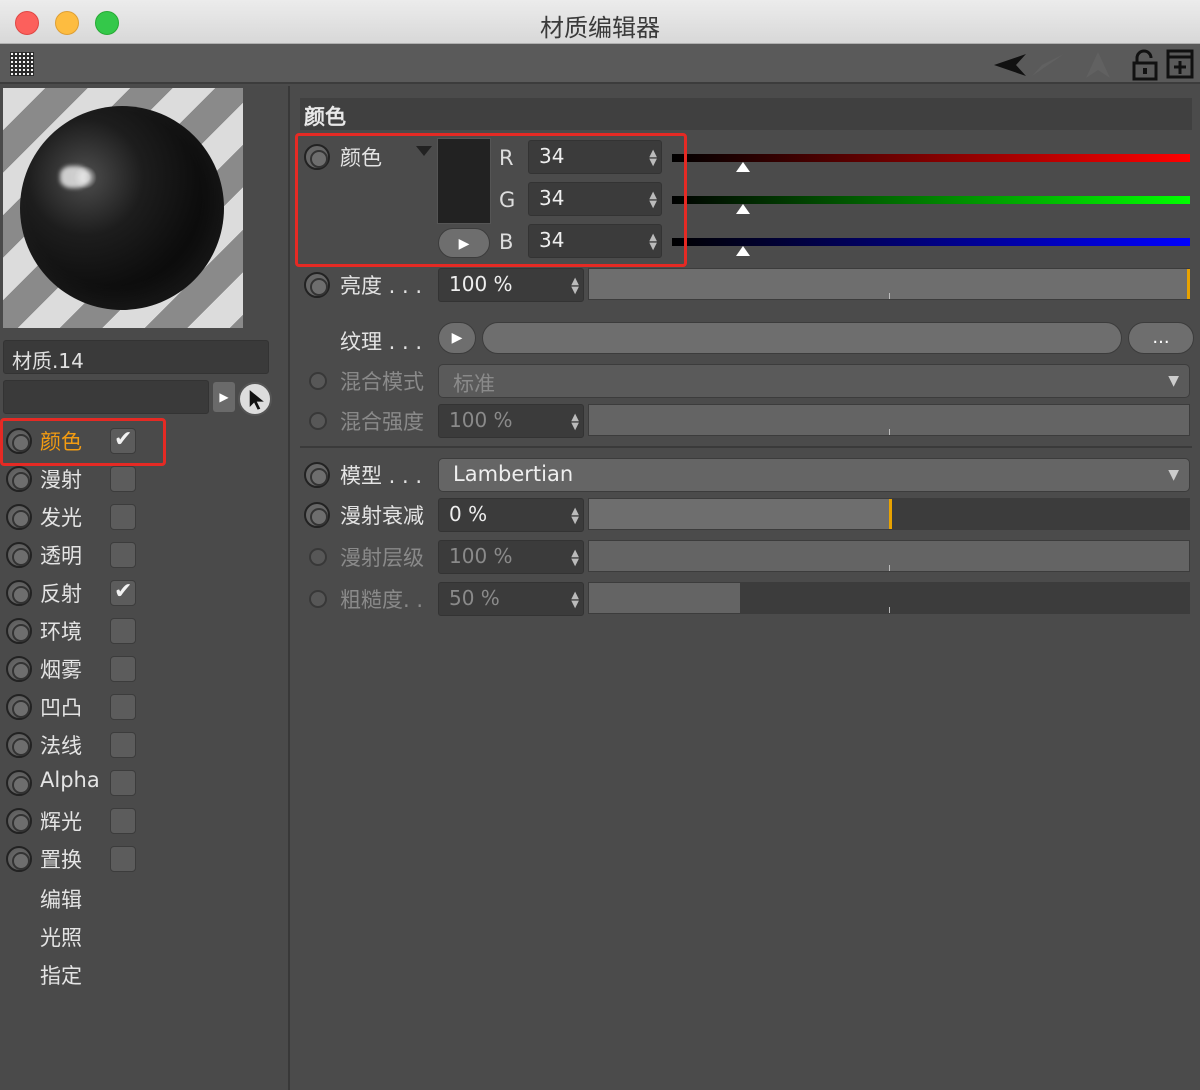  What do you see at coordinates (136, 357) in the screenshot?
I see `material-name-field: 材质.14` at bounding box center [136, 357].